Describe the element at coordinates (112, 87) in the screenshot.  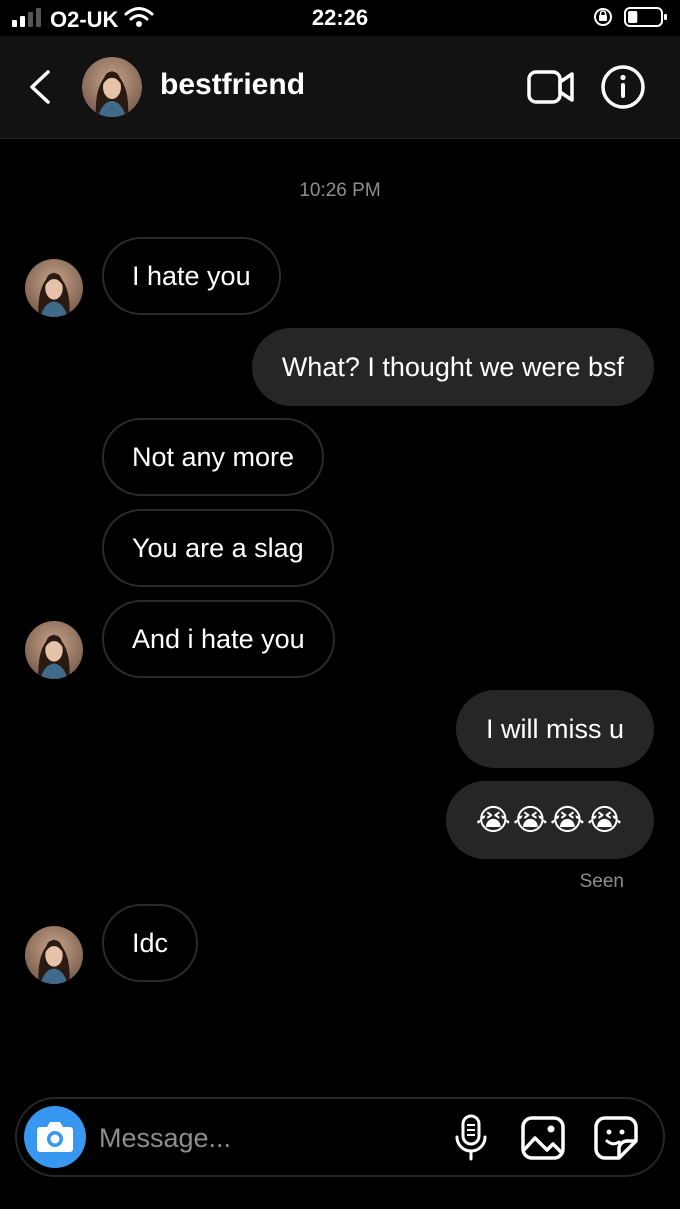
I see `contact-avatar` at that location.